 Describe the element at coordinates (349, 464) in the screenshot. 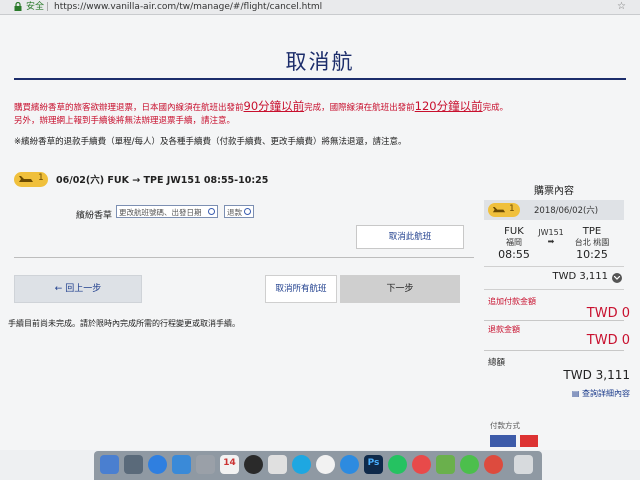

I see `safari-icon` at that location.